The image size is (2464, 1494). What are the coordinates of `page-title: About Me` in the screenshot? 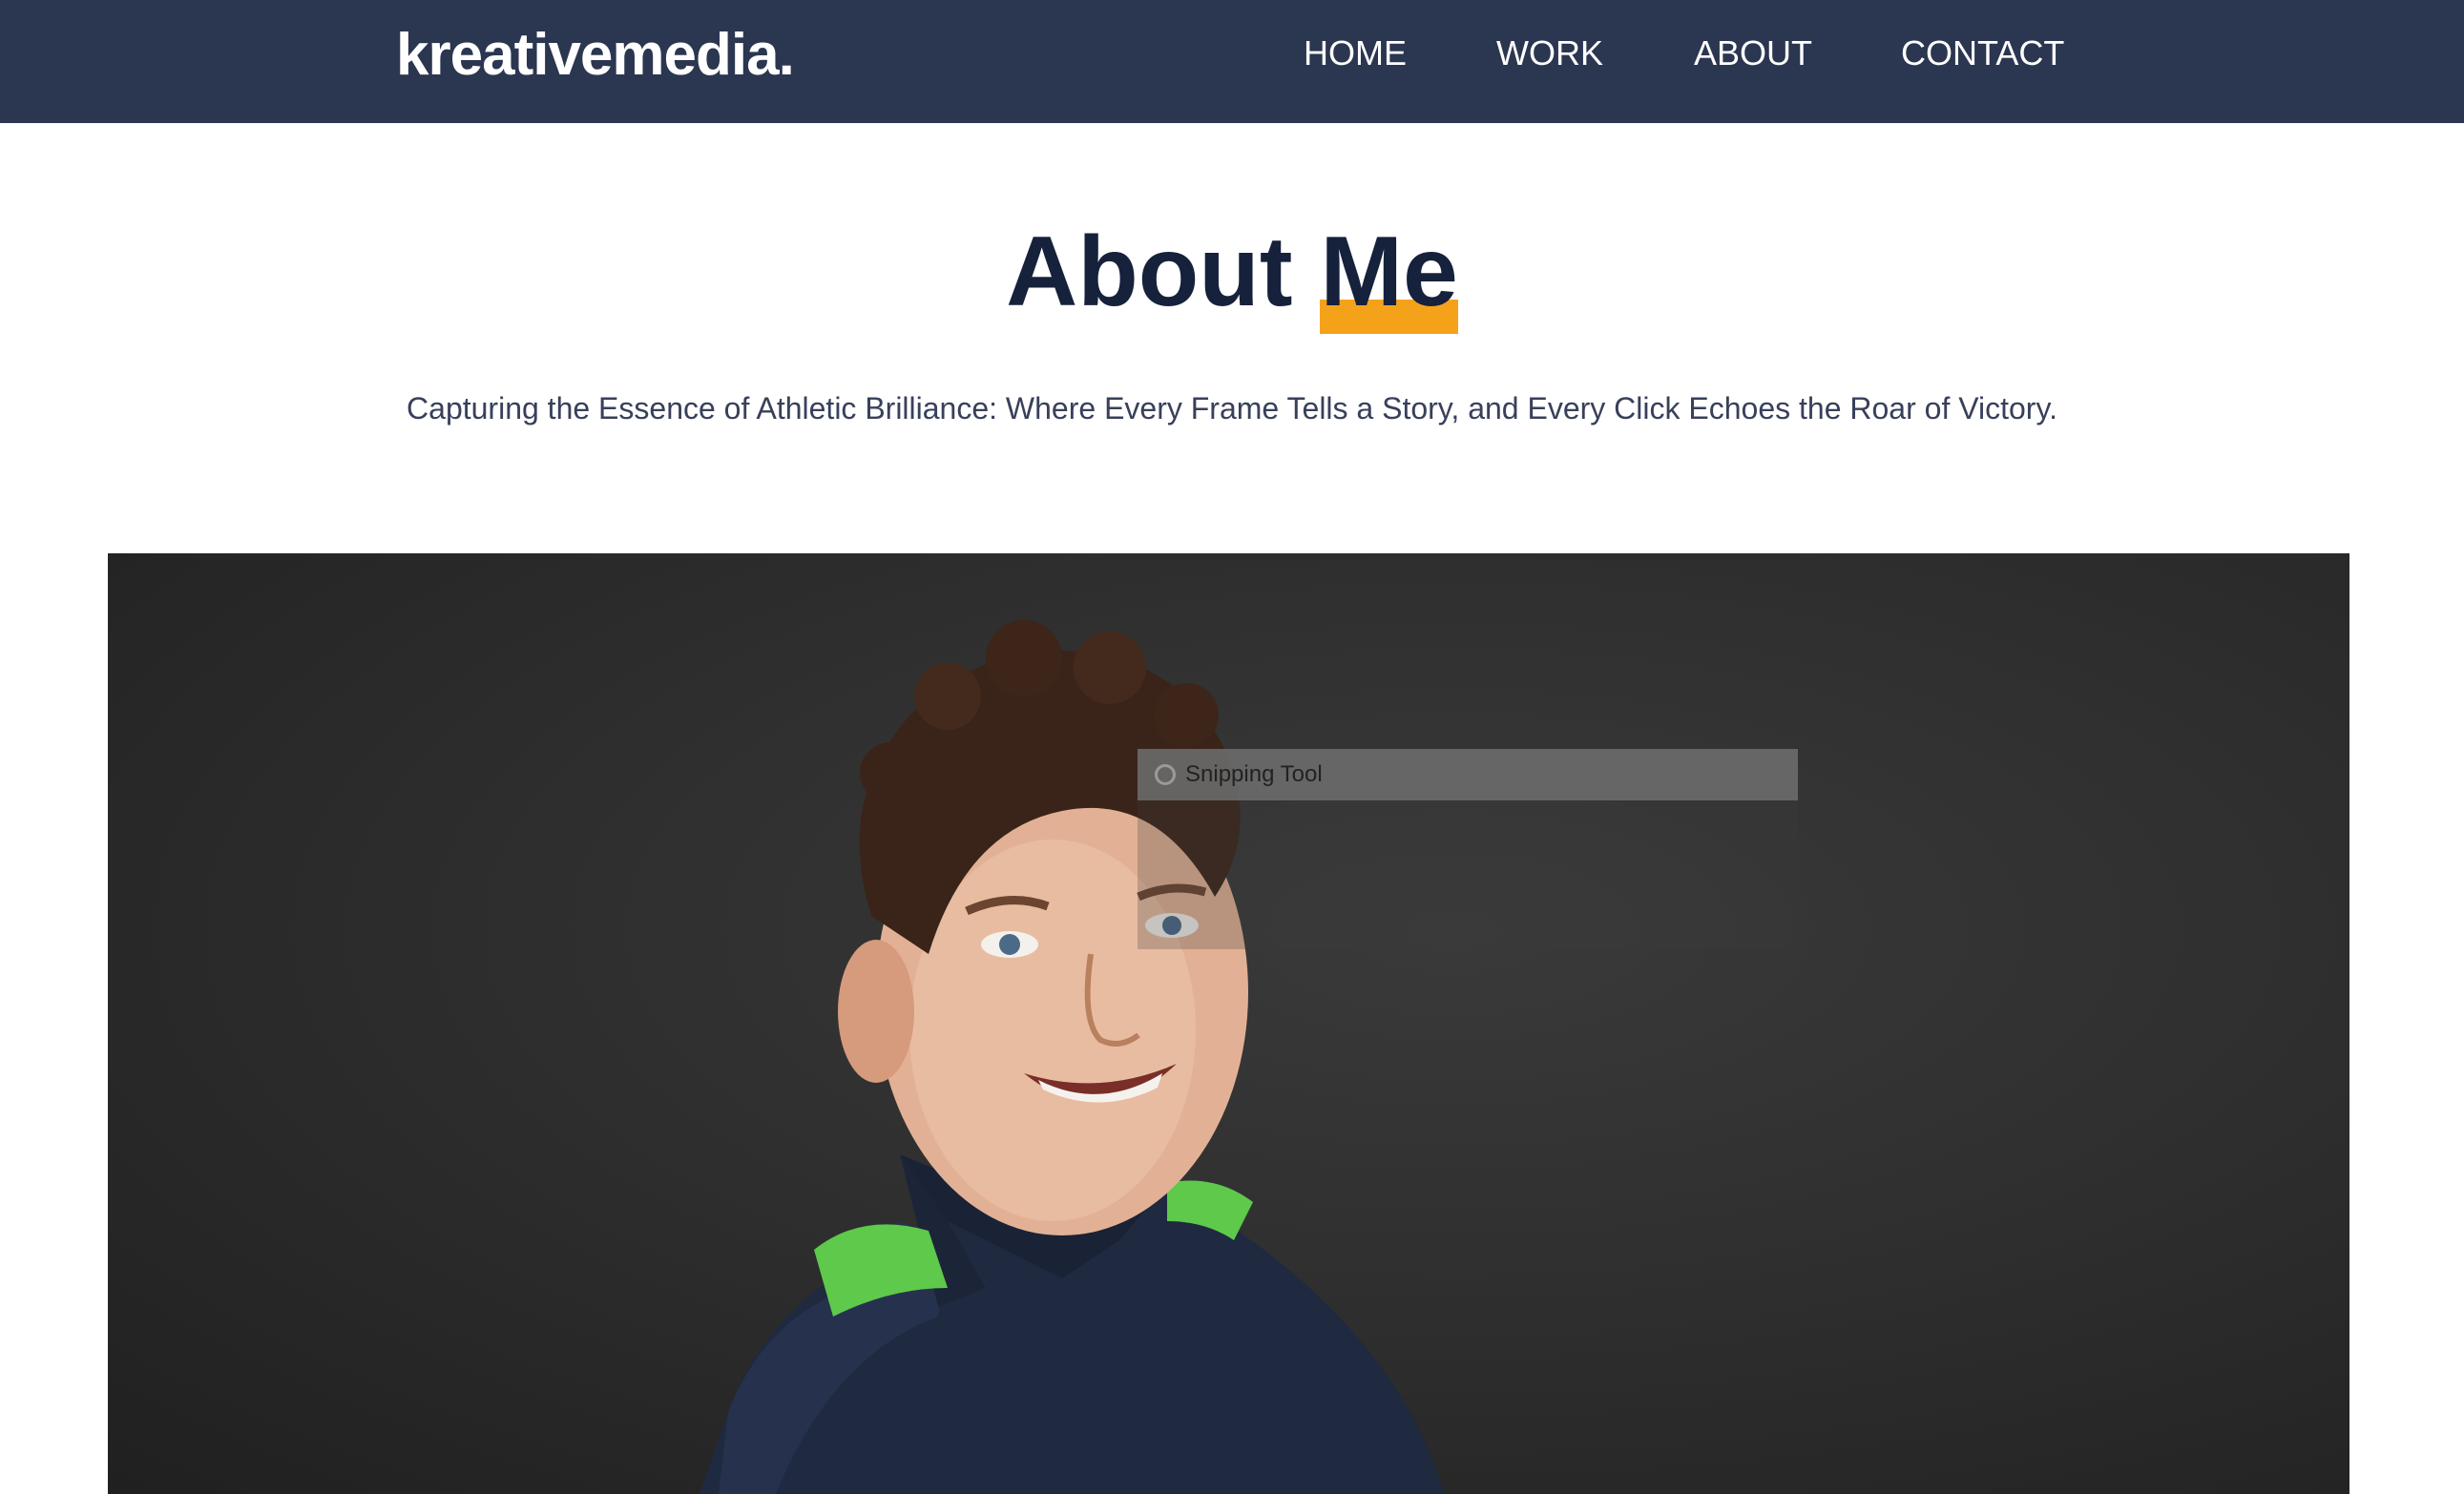 It's located at (1232, 272).